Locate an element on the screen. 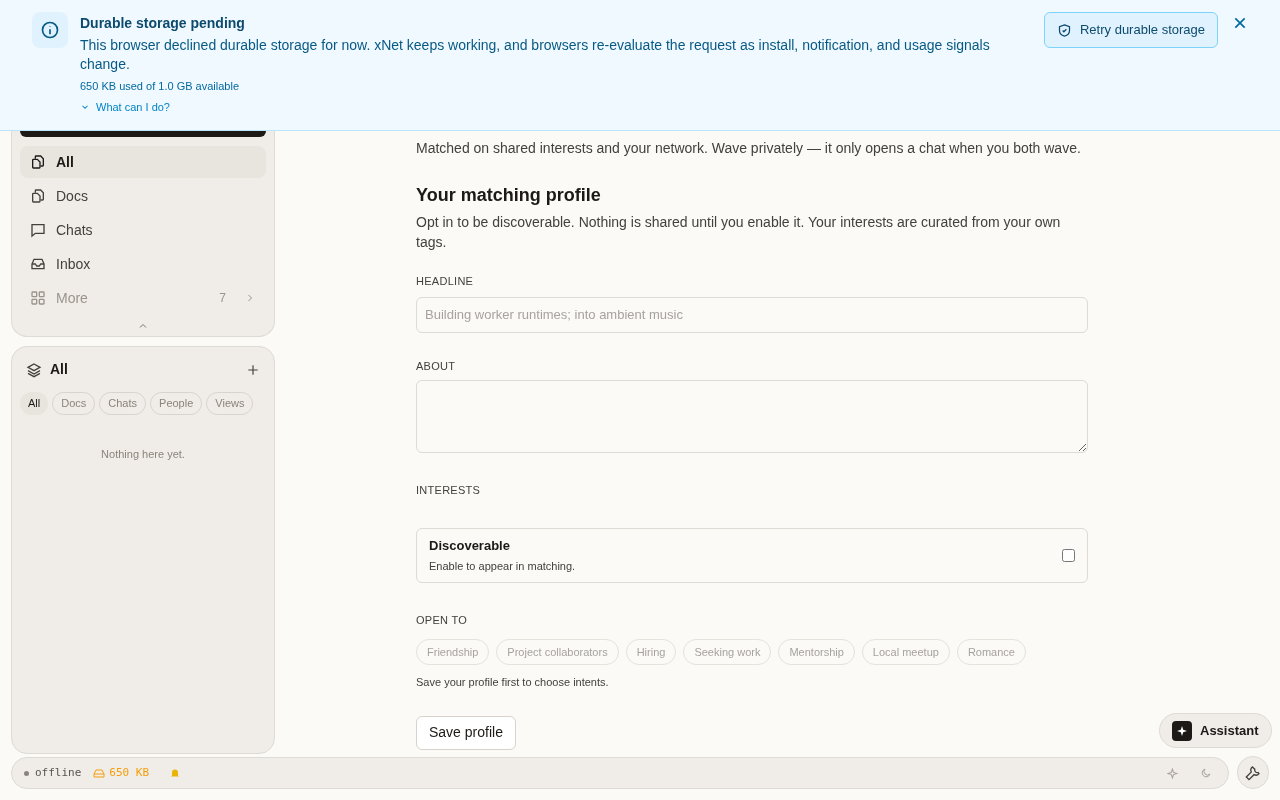 The width and height of the screenshot is (1280, 800). hint-text: Save your profile first to choose intents. is located at coordinates (513, 682).